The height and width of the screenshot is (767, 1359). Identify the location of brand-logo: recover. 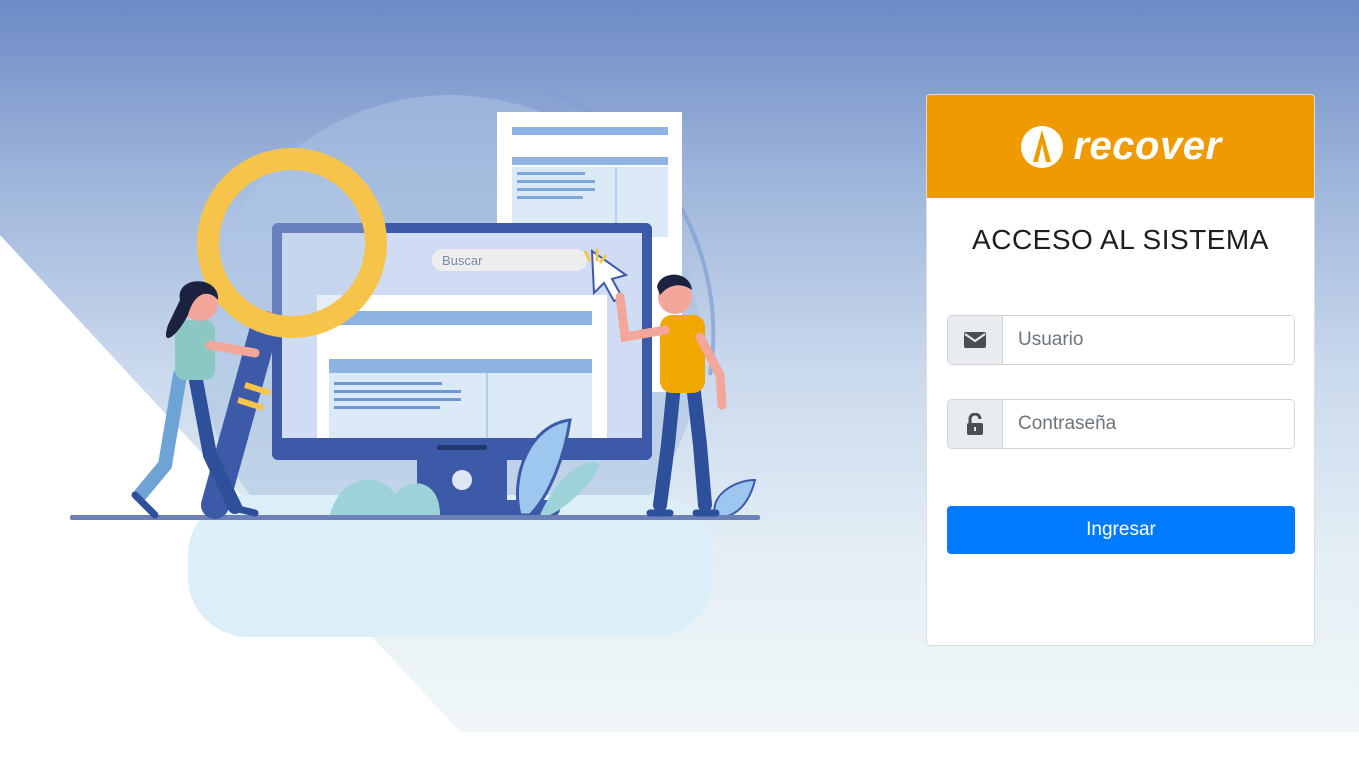
(1120, 147).